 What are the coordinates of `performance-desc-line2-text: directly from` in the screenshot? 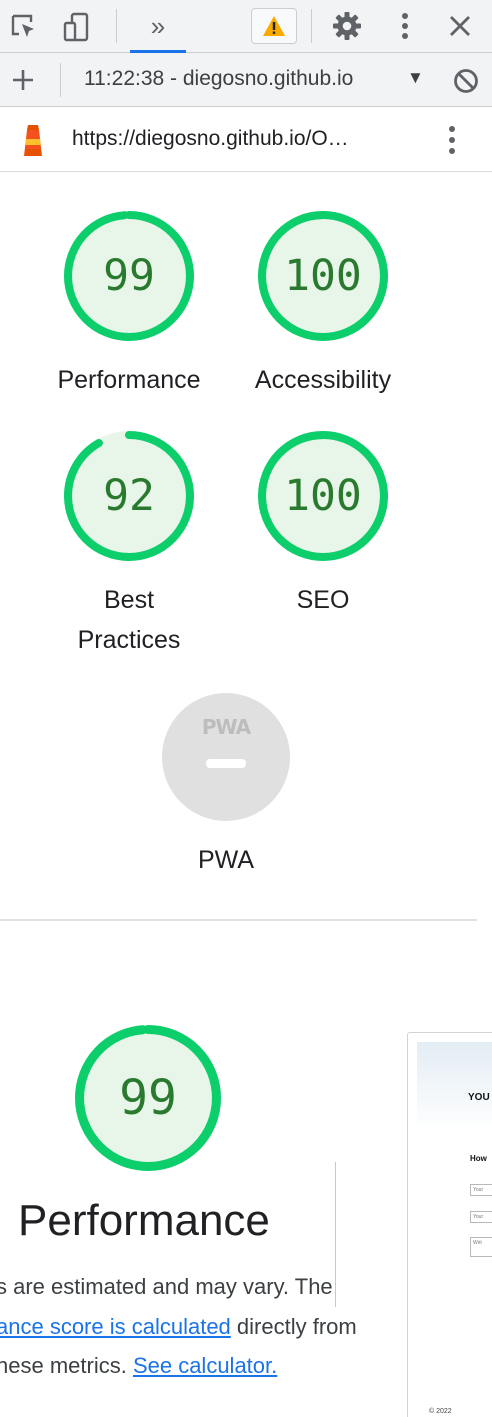 It's located at (293, 1326).